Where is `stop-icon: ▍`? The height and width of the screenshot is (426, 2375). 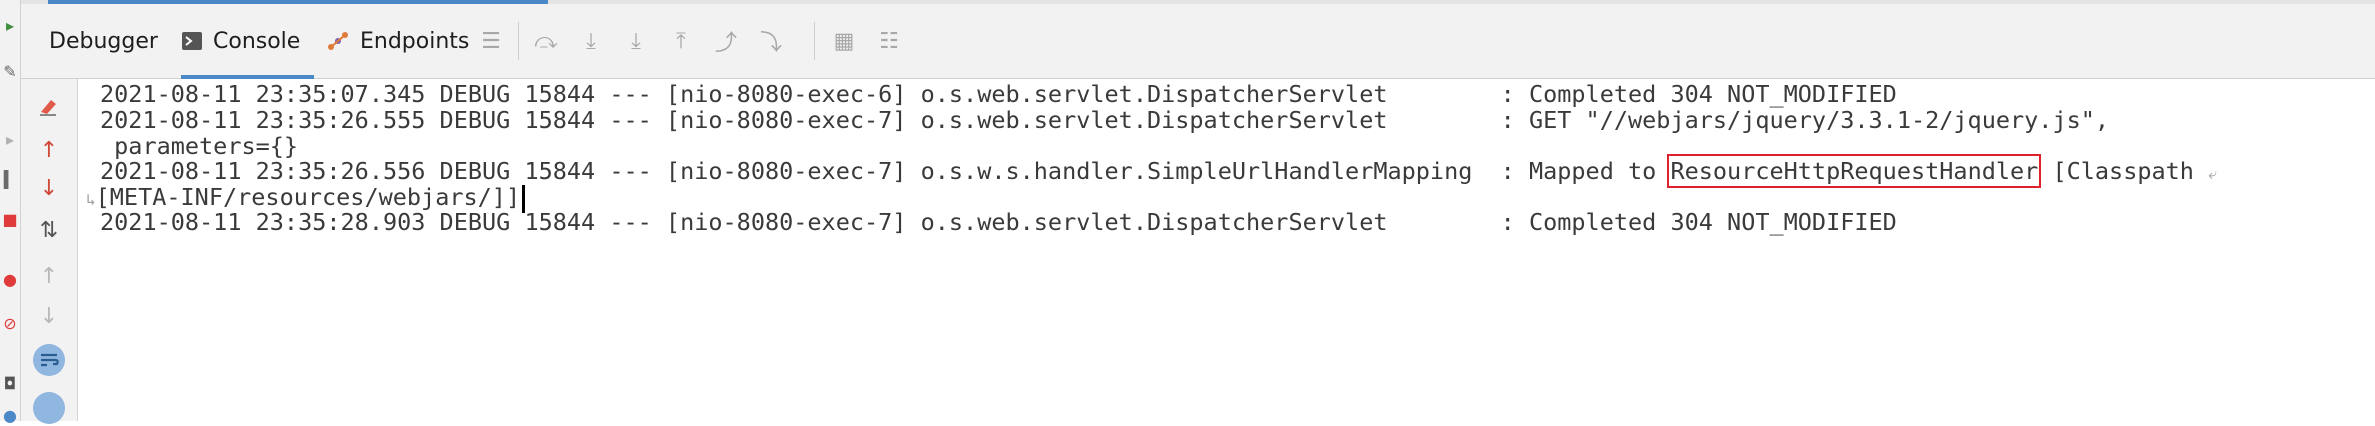 stop-icon: ▍ is located at coordinates (10, 179).